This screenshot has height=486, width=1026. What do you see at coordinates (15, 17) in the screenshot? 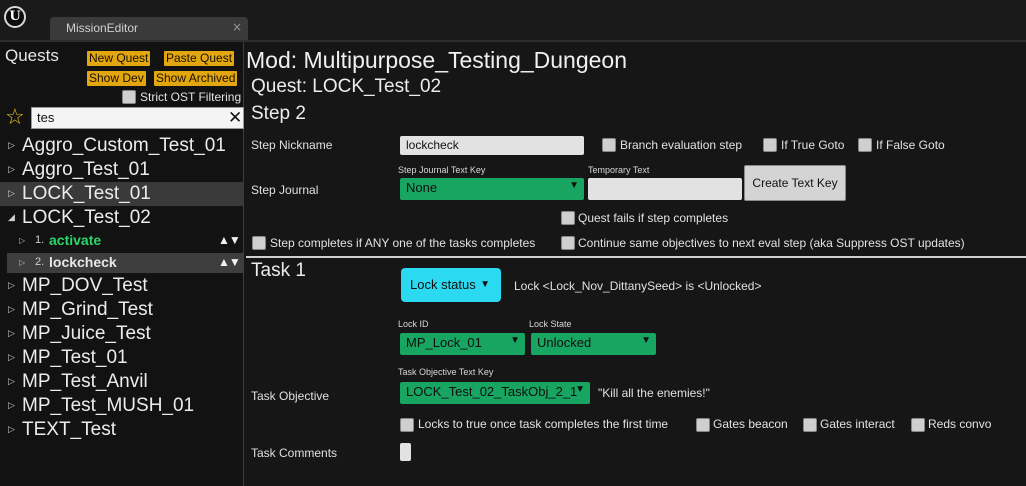
I see `unreal-logo-icon: U` at bounding box center [15, 17].